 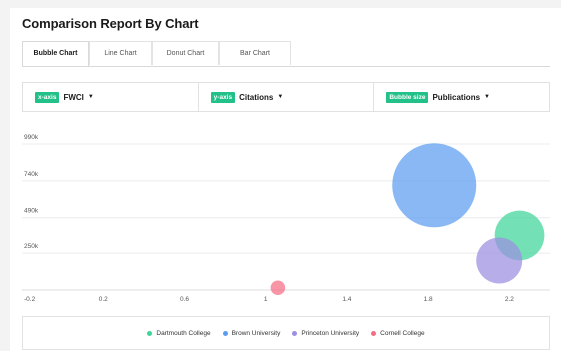 I want to click on y-axis-select: y-axis Citations ▼, so click(x=287, y=97).